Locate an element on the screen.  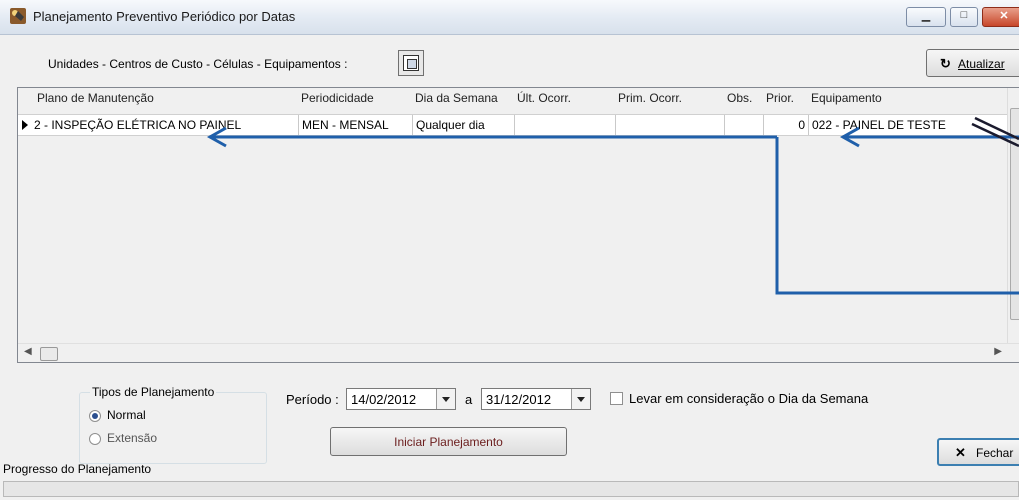
radio-extensao is located at coordinates (95, 439).